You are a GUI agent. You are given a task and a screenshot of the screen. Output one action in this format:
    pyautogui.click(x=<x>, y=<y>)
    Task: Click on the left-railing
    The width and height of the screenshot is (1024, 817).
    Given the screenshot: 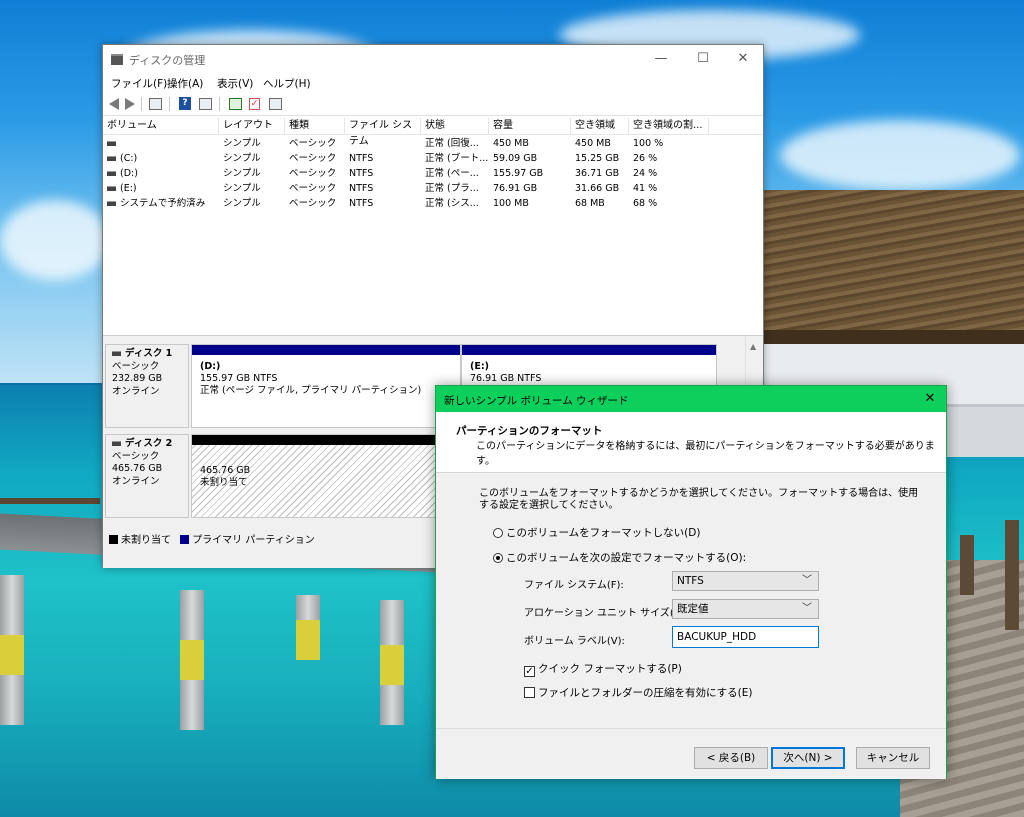 What is the action you would take?
    pyautogui.click(x=50, y=501)
    